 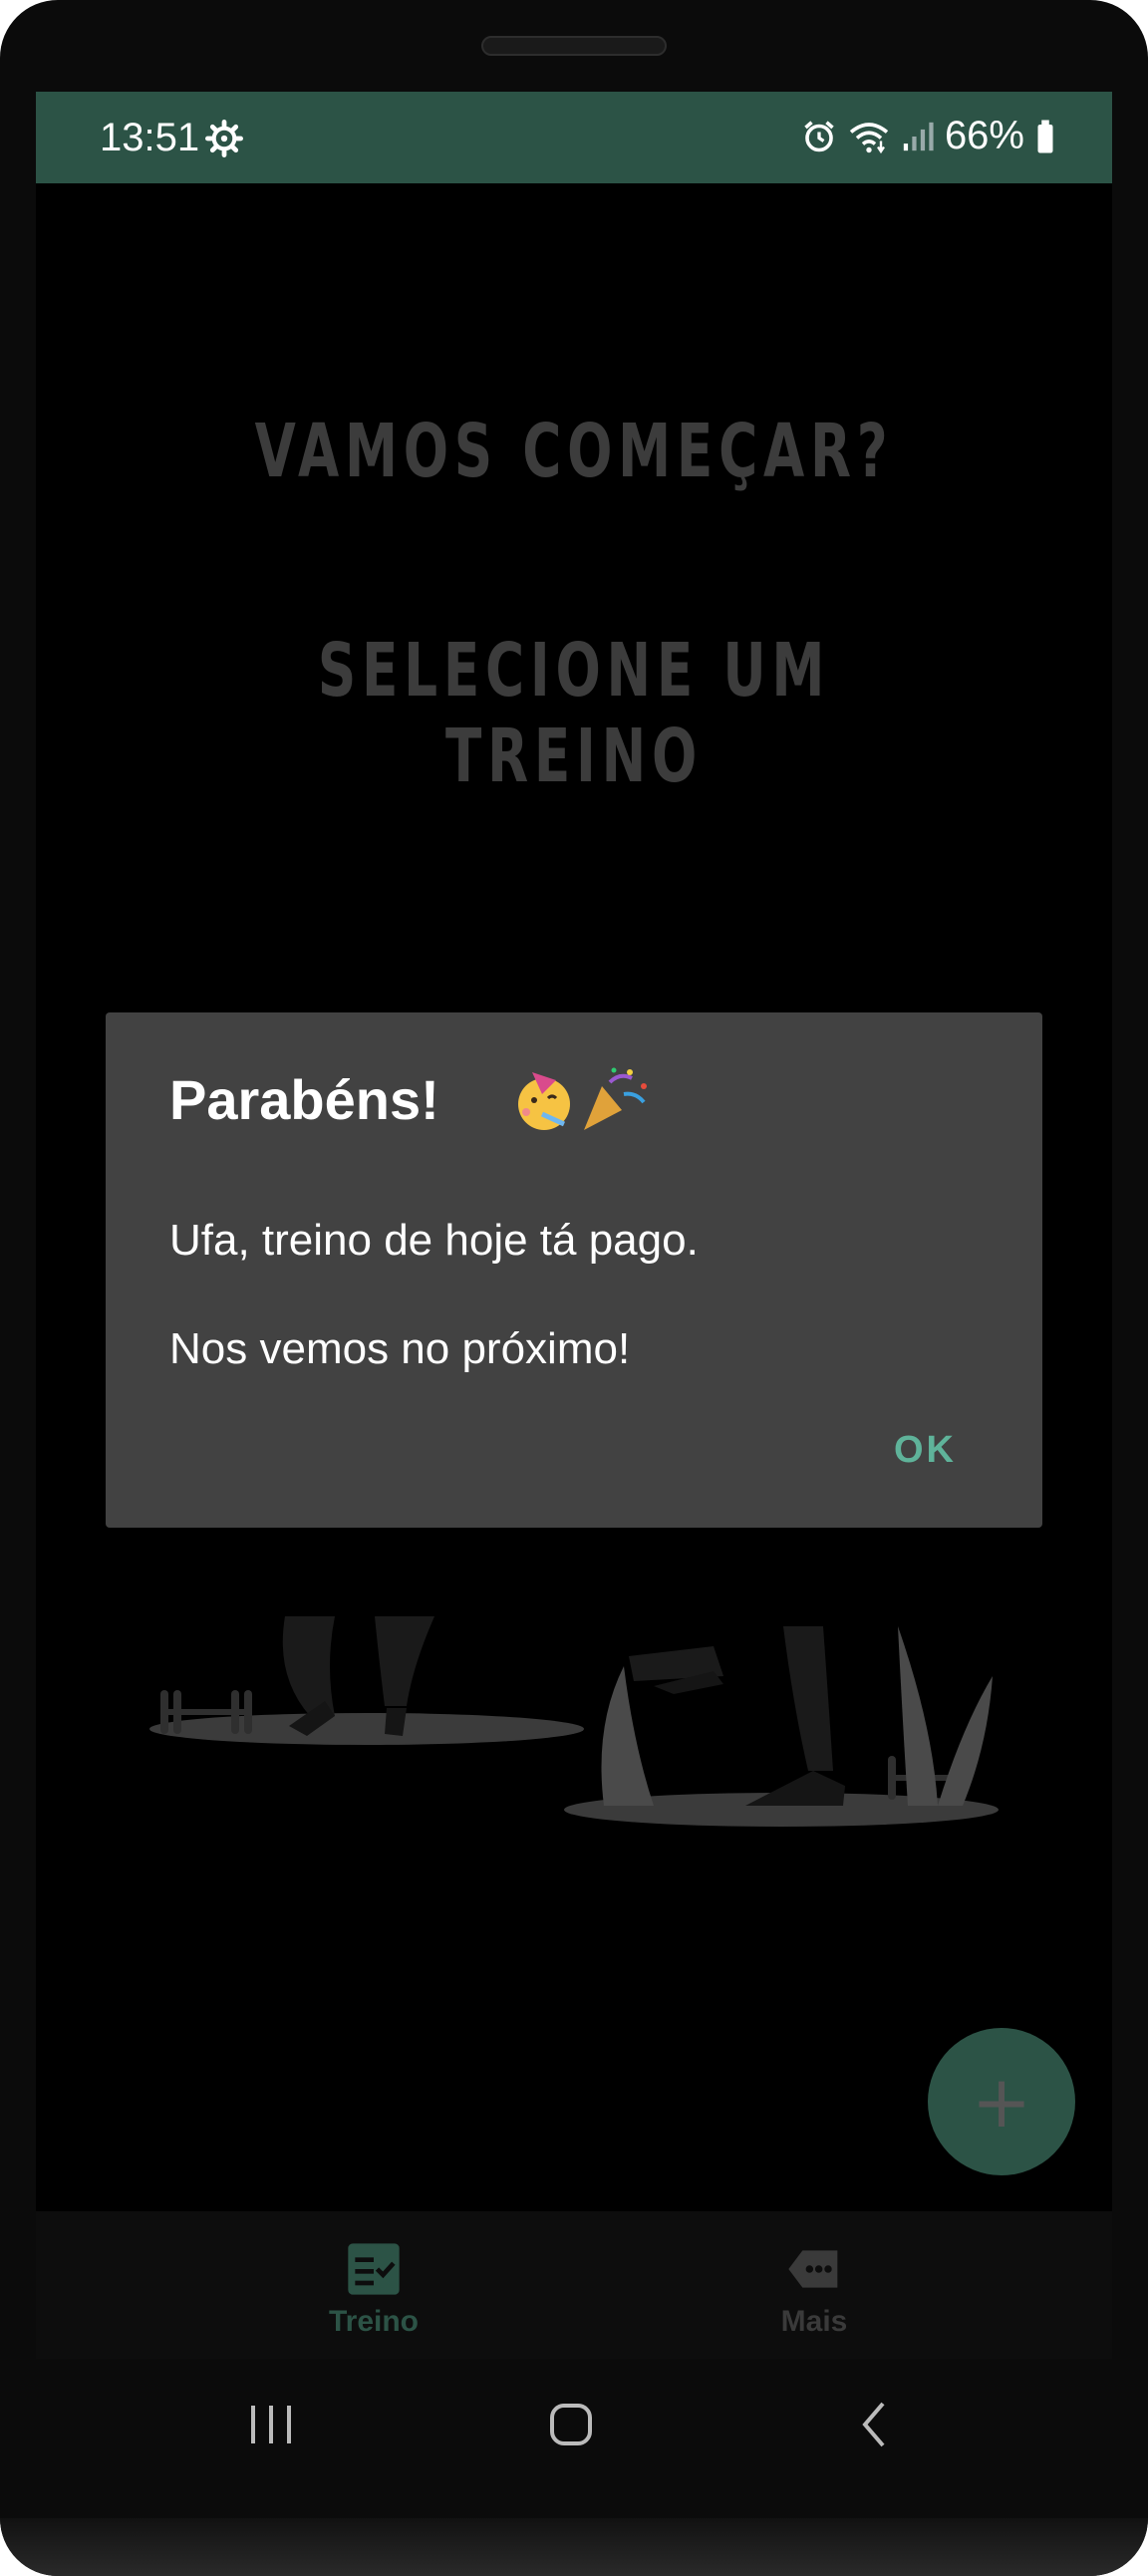 What do you see at coordinates (574, 46) in the screenshot?
I see `speaker-grille` at bounding box center [574, 46].